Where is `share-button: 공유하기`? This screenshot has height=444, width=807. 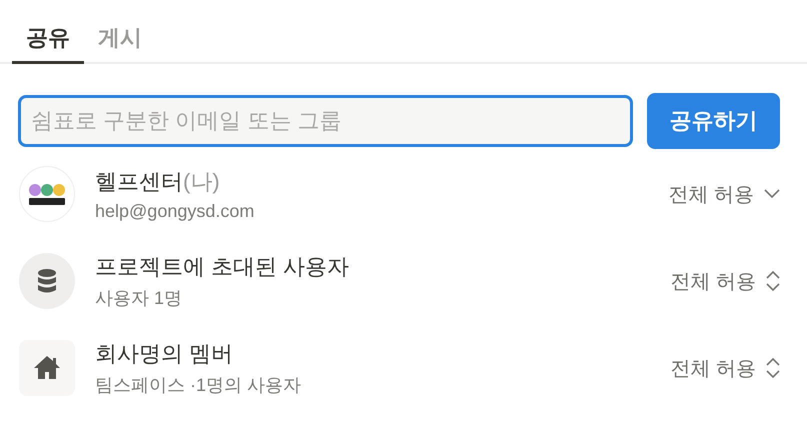 share-button: 공유하기 is located at coordinates (713, 121).